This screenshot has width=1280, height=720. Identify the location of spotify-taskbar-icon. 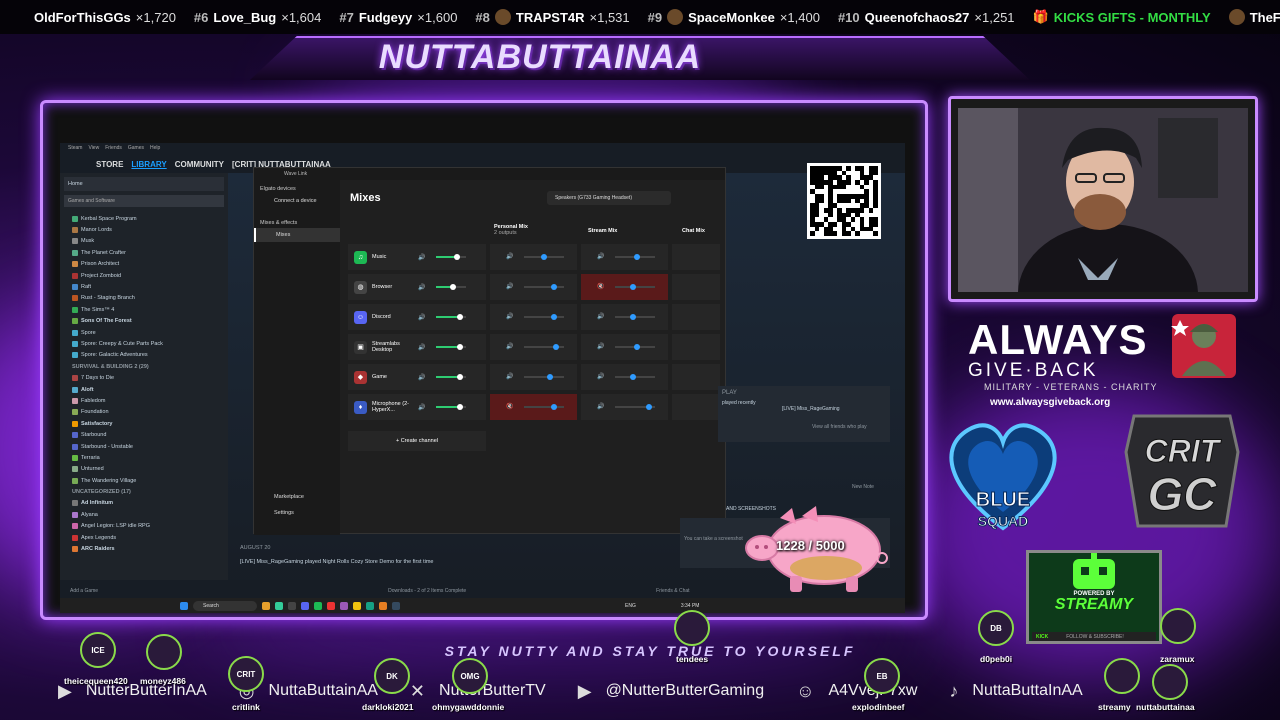
(318, 605).